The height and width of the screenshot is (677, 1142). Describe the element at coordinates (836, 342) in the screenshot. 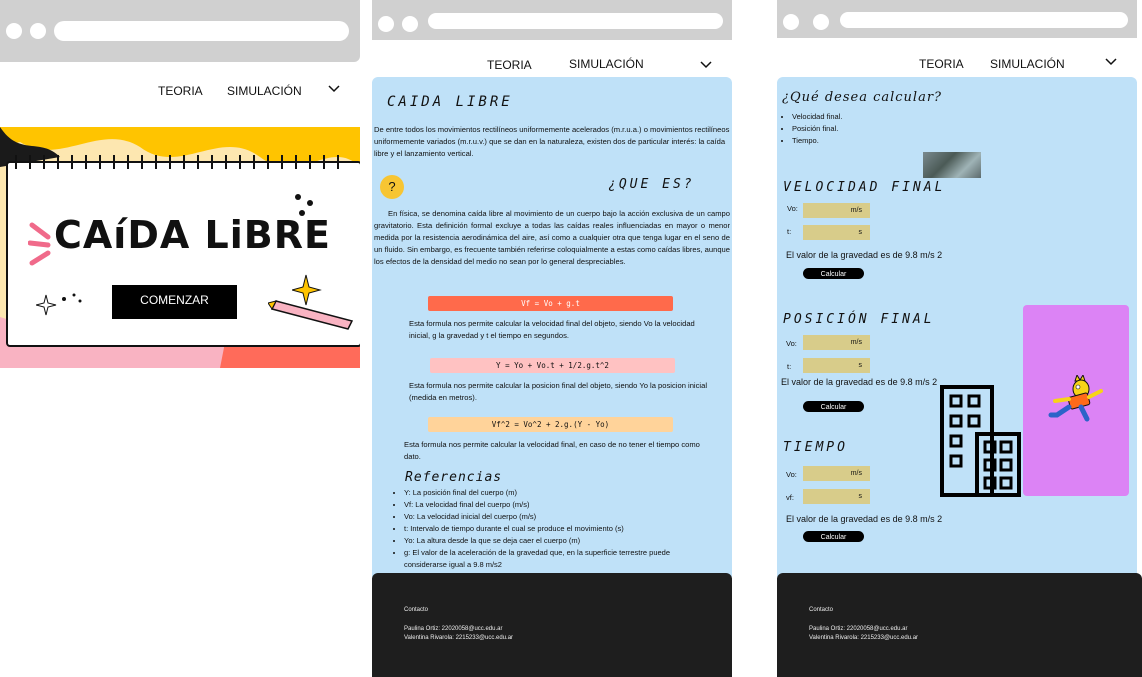

I see `position-vo-input: m/s` at that location.